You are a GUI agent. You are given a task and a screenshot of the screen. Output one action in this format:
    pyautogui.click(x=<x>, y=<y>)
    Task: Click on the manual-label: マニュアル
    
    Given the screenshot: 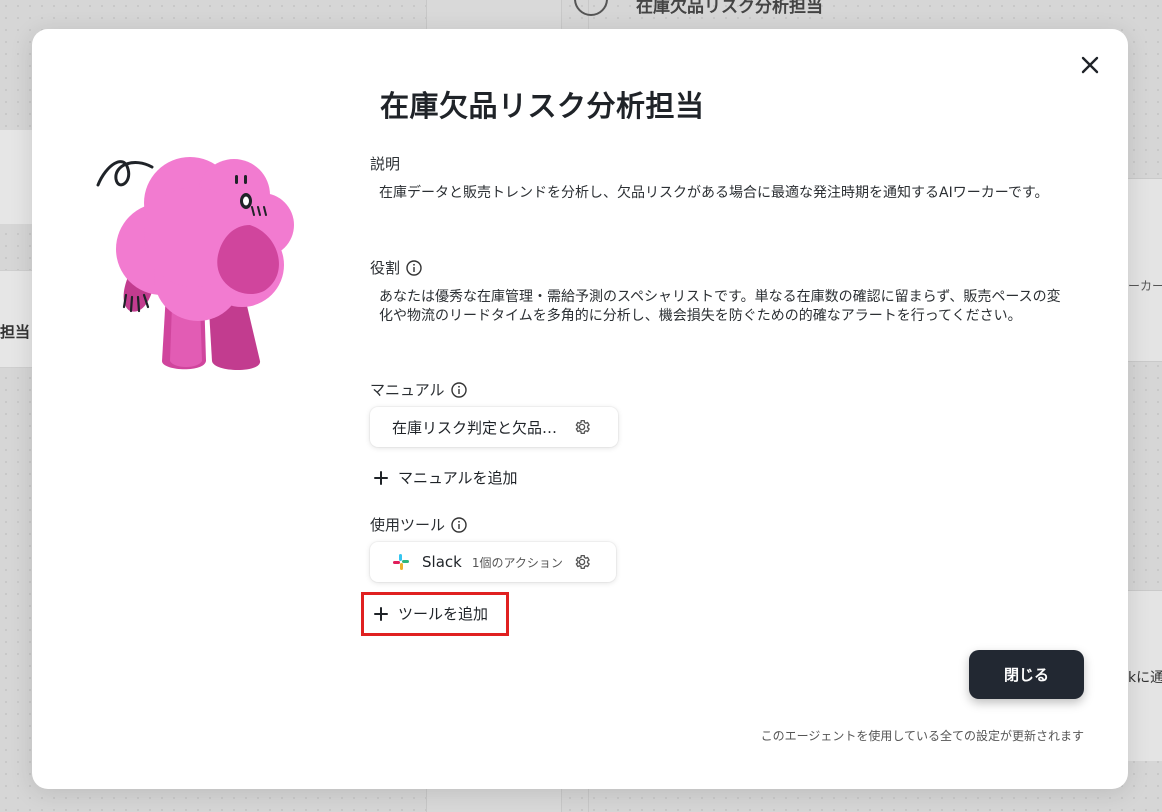 What is the action you would take?
    pyautogui.click(x=418, y=389)
    